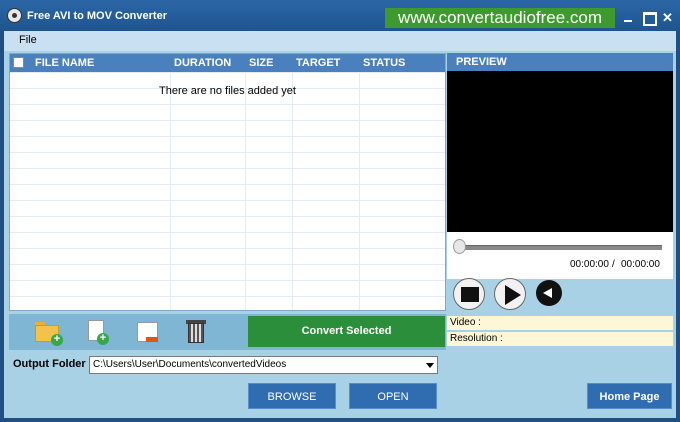 This screenshot has height=422, width=680. Describe the element at coordinates (318, 63) in the screenshot. I see `column-target: TARGET` at that location.